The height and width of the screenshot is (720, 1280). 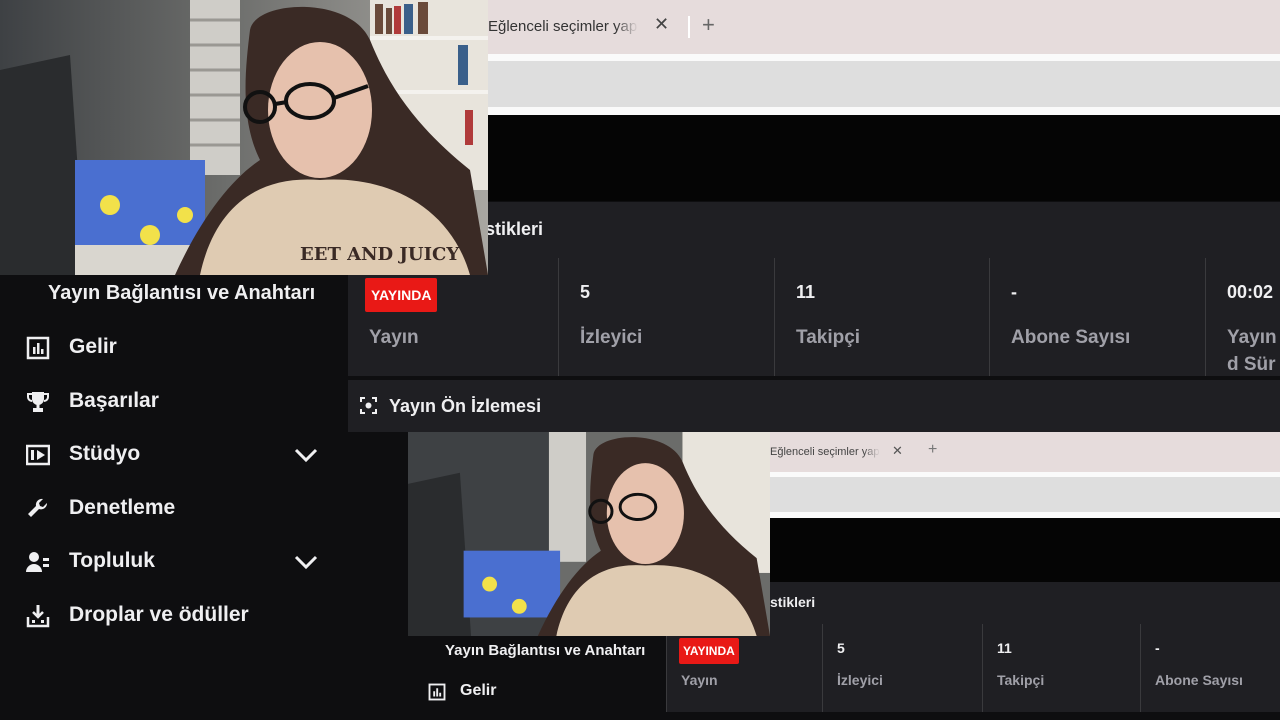 I want to click on nested-sidebar-item-label: Gelir, so click(x=478, y=690).